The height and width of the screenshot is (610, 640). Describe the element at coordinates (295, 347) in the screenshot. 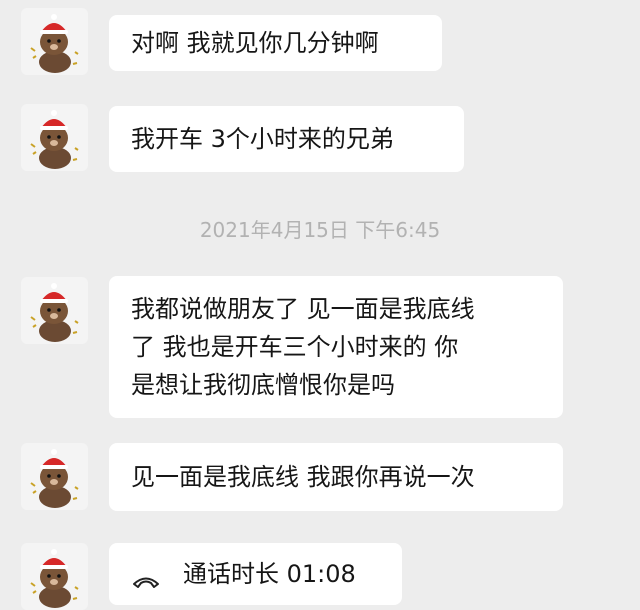

I see `message-line: 了 我也是开车三个小时来的 你` at that location.